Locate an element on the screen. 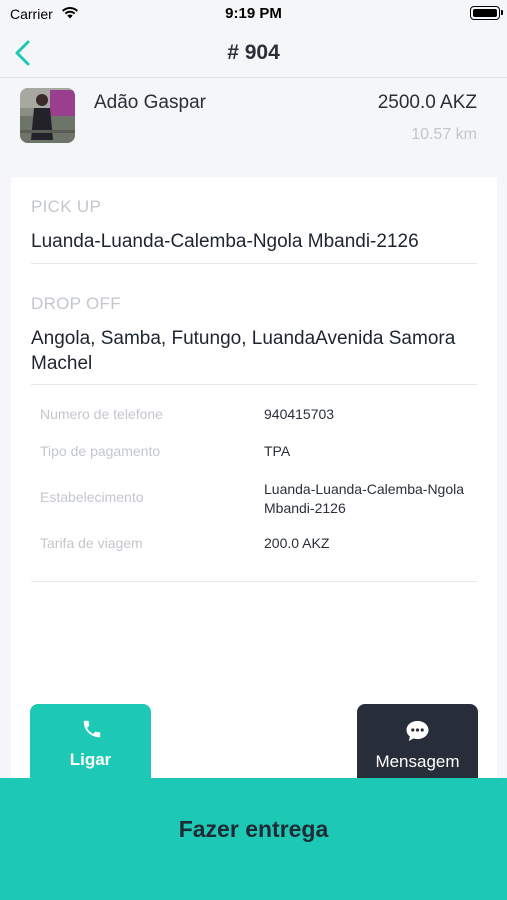 This screenshot has width=507, height=900. chat-bubble-icon is located at coordinates (417, 733).